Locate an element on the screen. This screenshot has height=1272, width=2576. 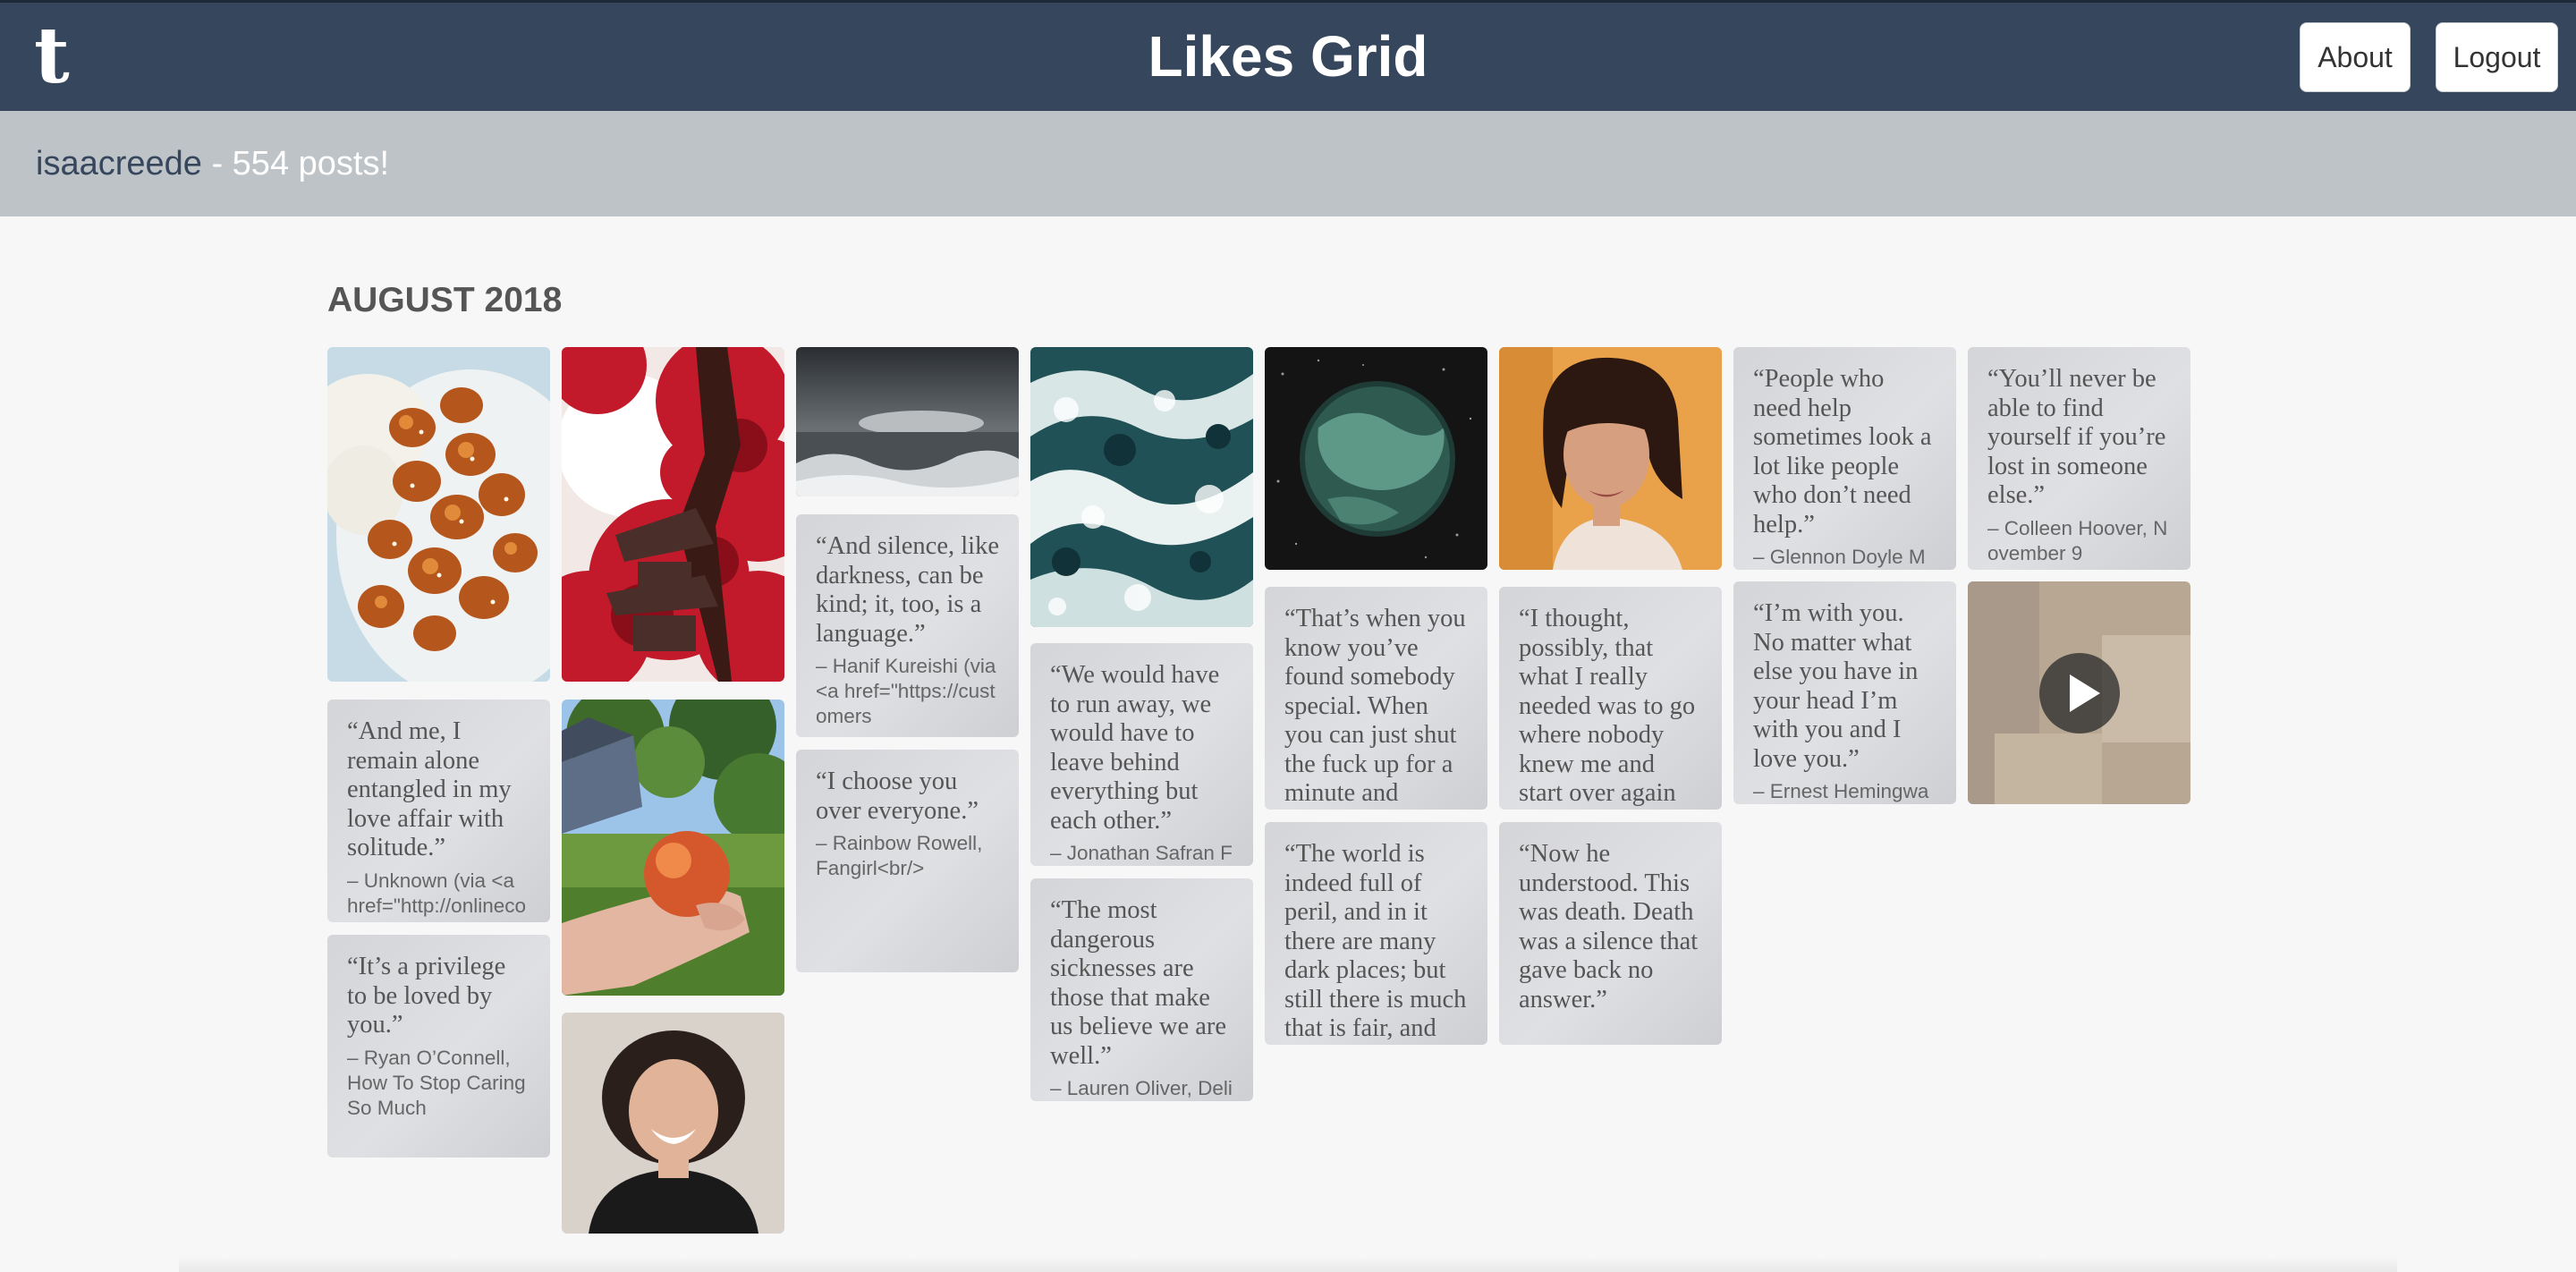
user-summary: isaacreede - 554 posts! is located at coordinates (212, 163).